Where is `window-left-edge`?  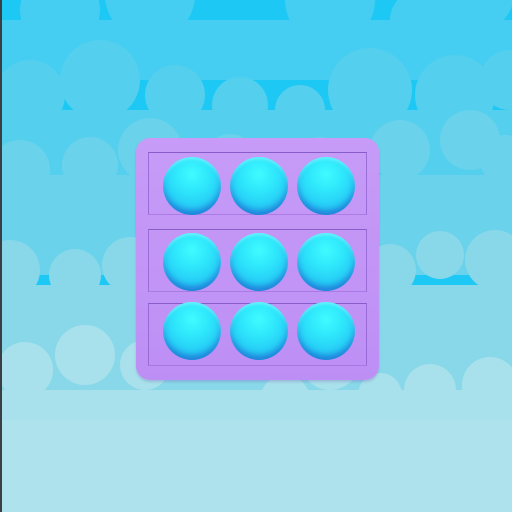
window-left-edge is located at coordinates (1, 256).